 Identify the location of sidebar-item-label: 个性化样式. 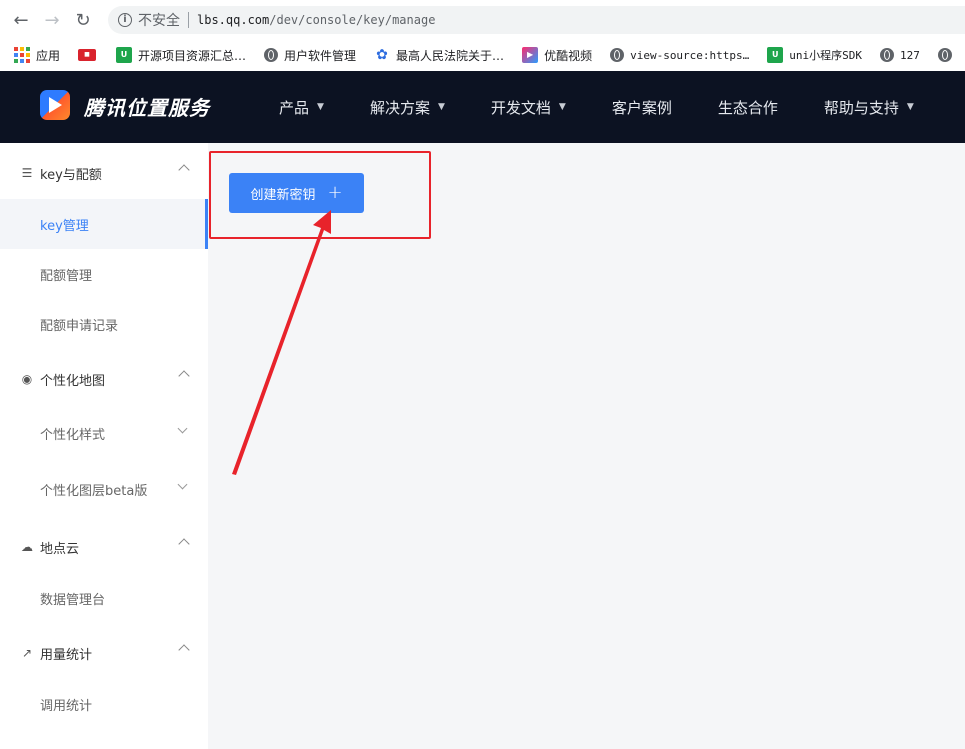
(73, 435).